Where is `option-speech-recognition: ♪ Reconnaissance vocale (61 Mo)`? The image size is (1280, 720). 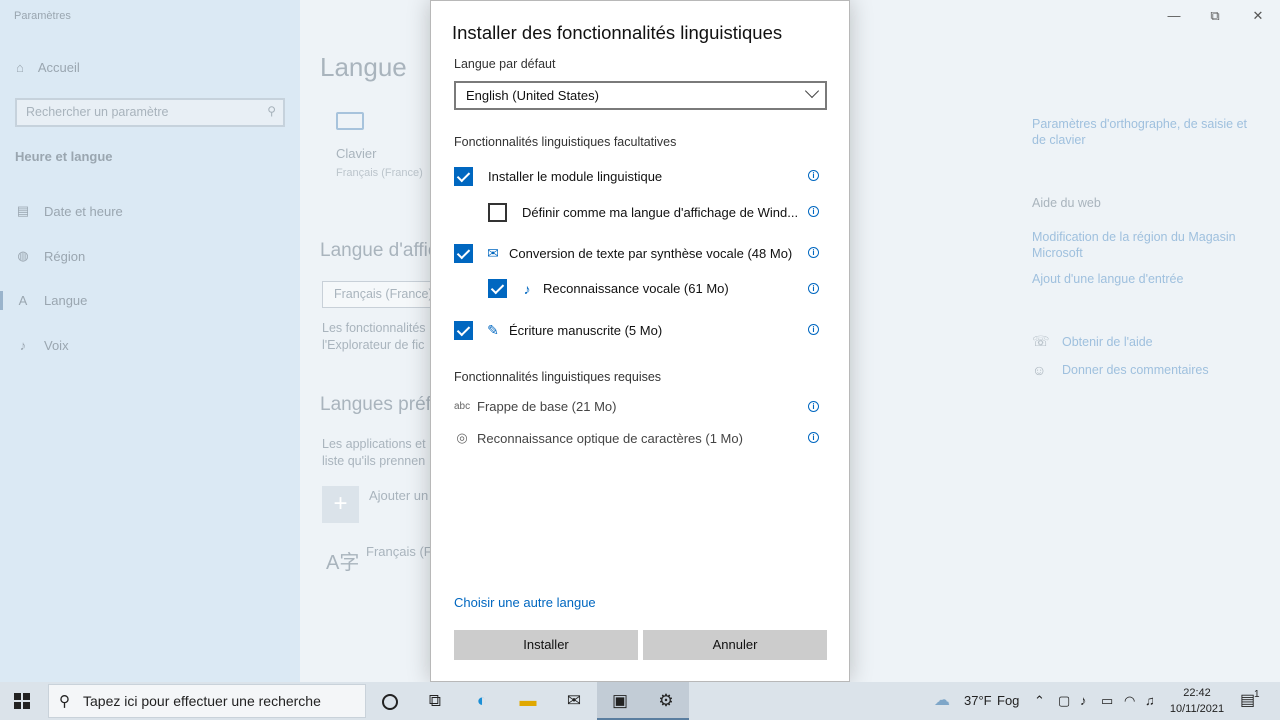
option-speech-recognition: ♪ Reconnaissance vocale (61 Mo) is located at coordinates (608, 288).